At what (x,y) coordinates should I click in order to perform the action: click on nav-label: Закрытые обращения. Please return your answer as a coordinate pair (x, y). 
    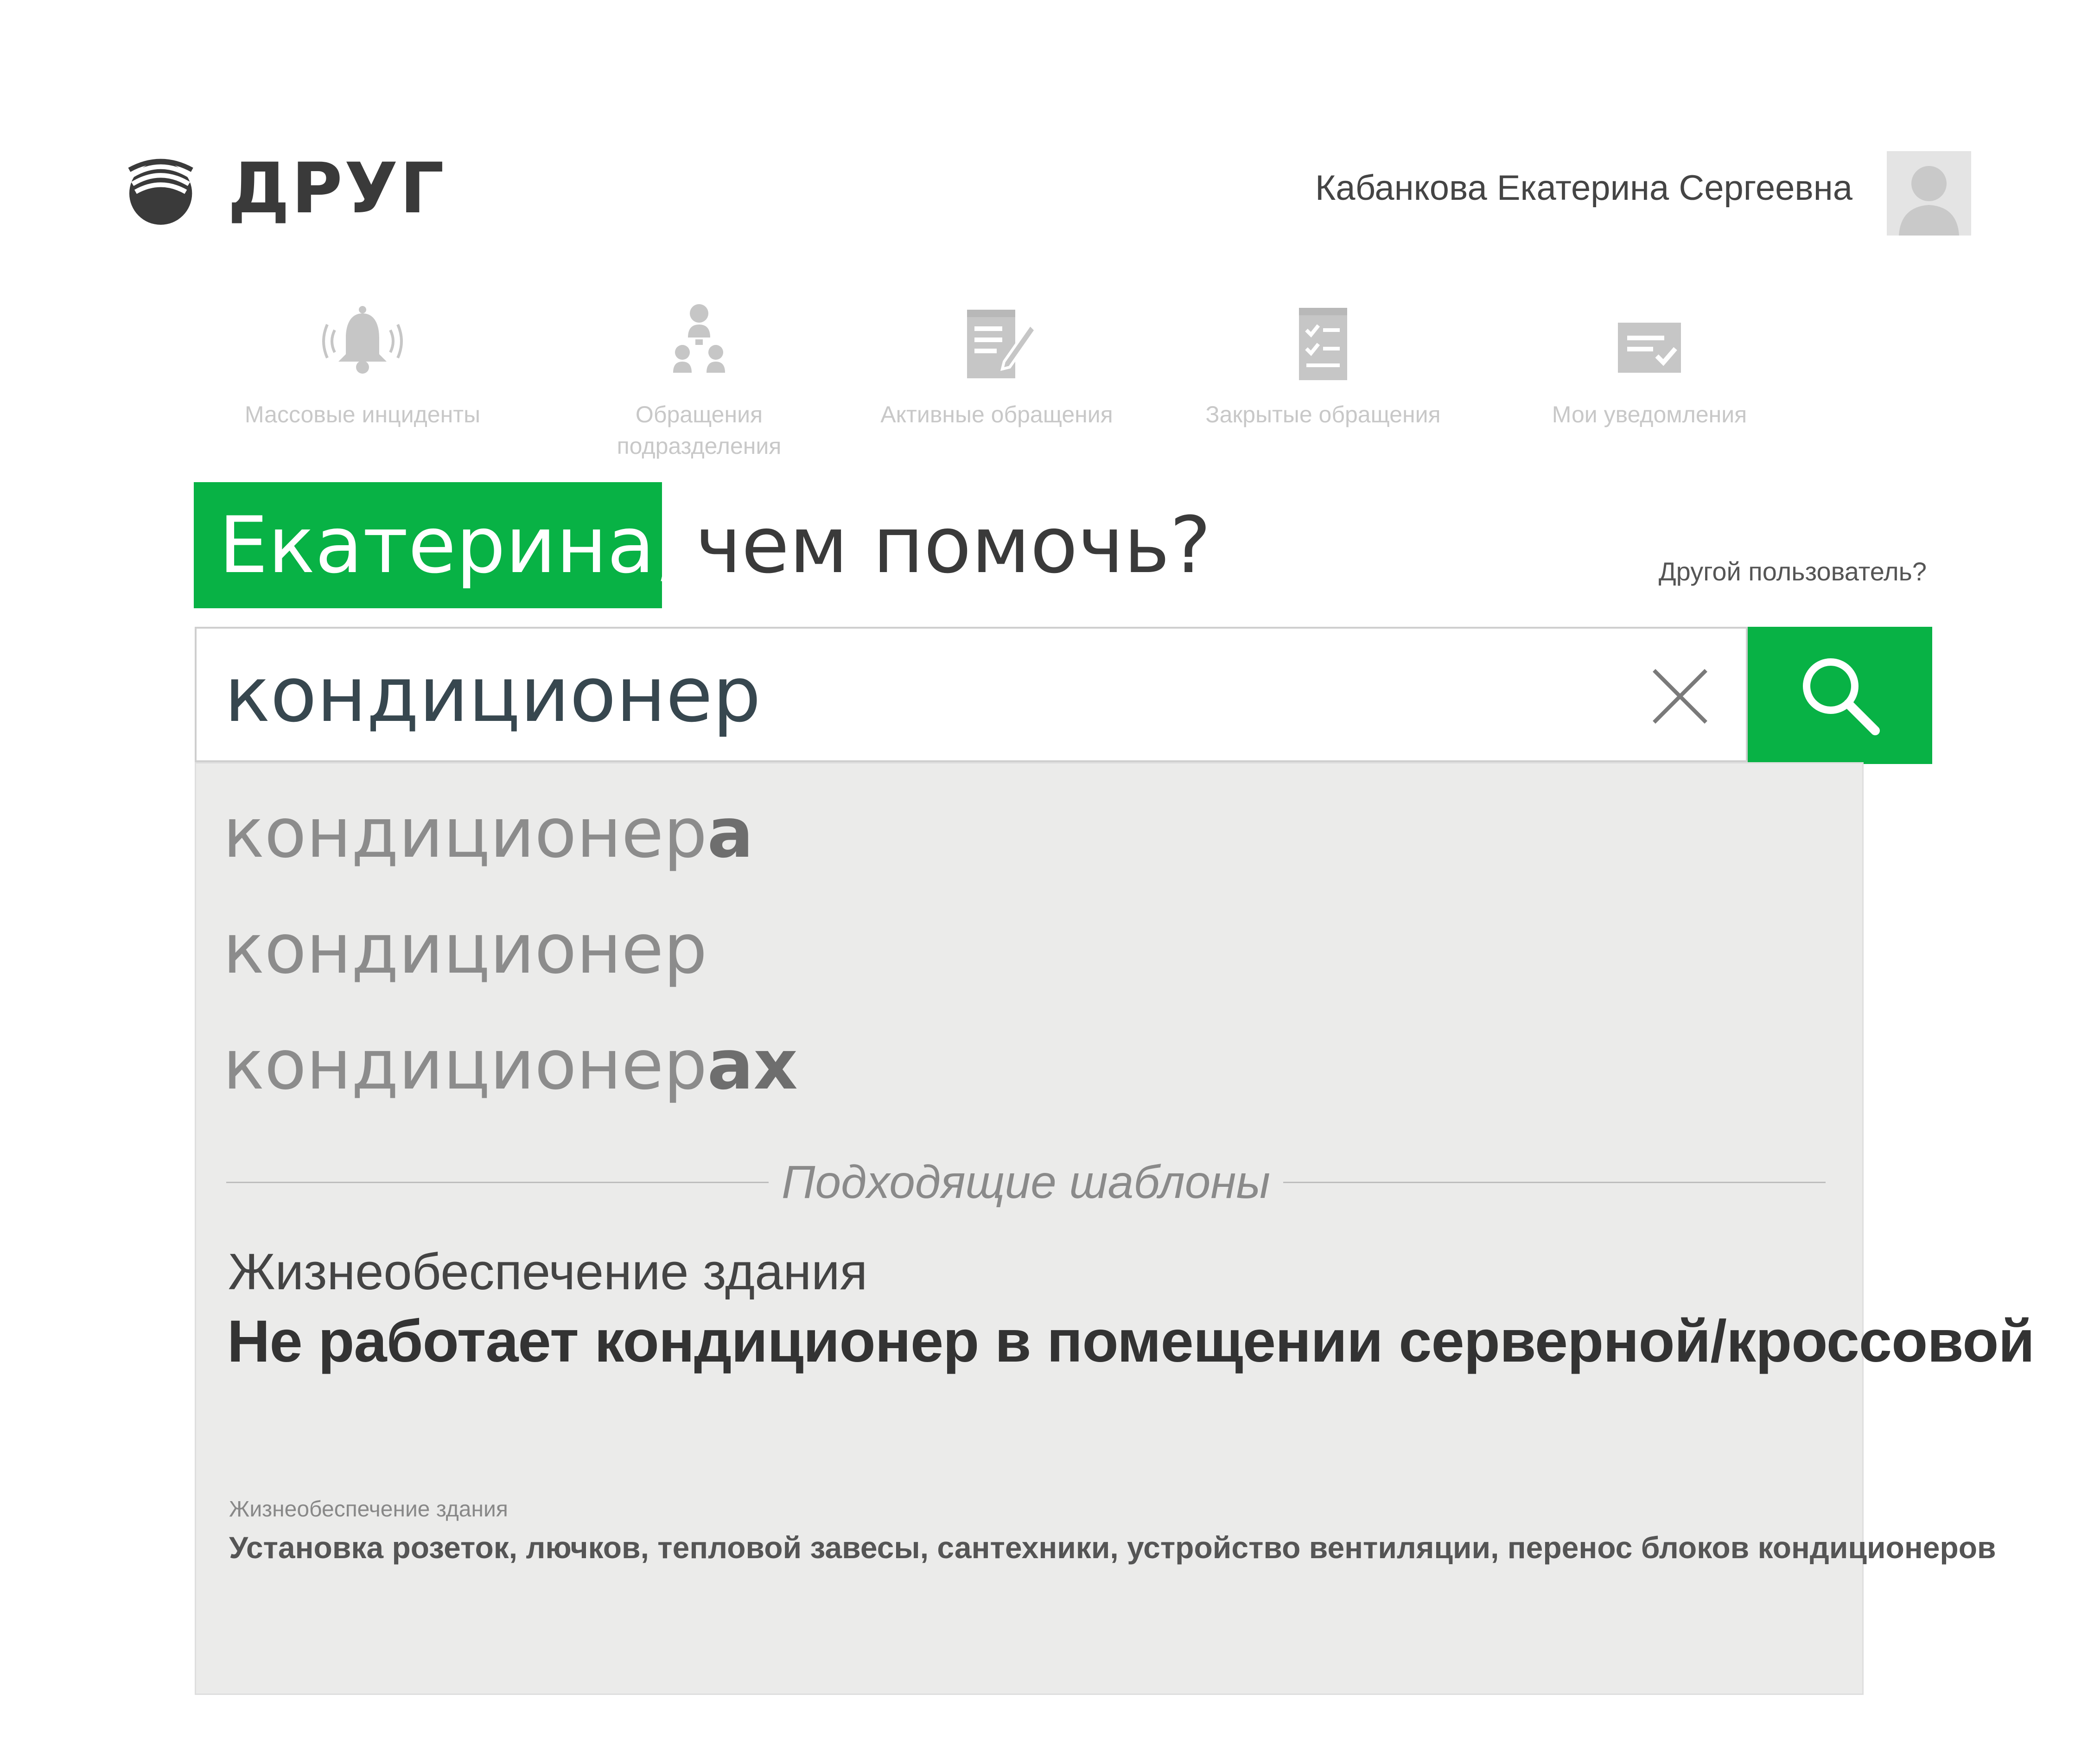
    Looking at the image, I should click on (1323, 414).